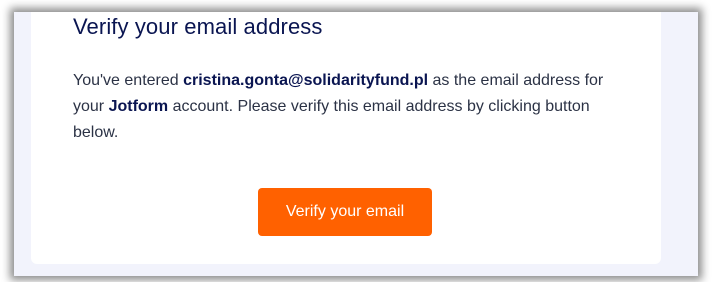 This screenshot has width=716, height=282. I want to click on user-email: cristina.gonta@solidarityfund.pl, so click(306, 80).